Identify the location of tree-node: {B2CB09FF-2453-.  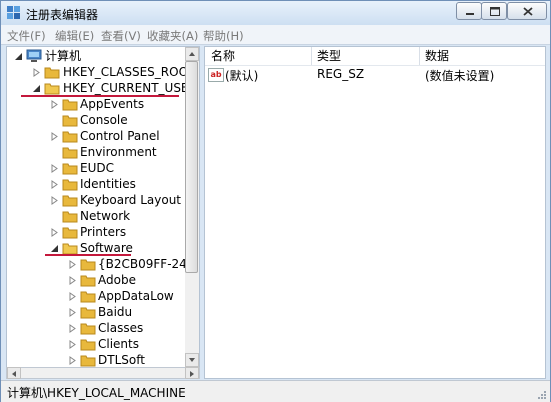
(103, 264).